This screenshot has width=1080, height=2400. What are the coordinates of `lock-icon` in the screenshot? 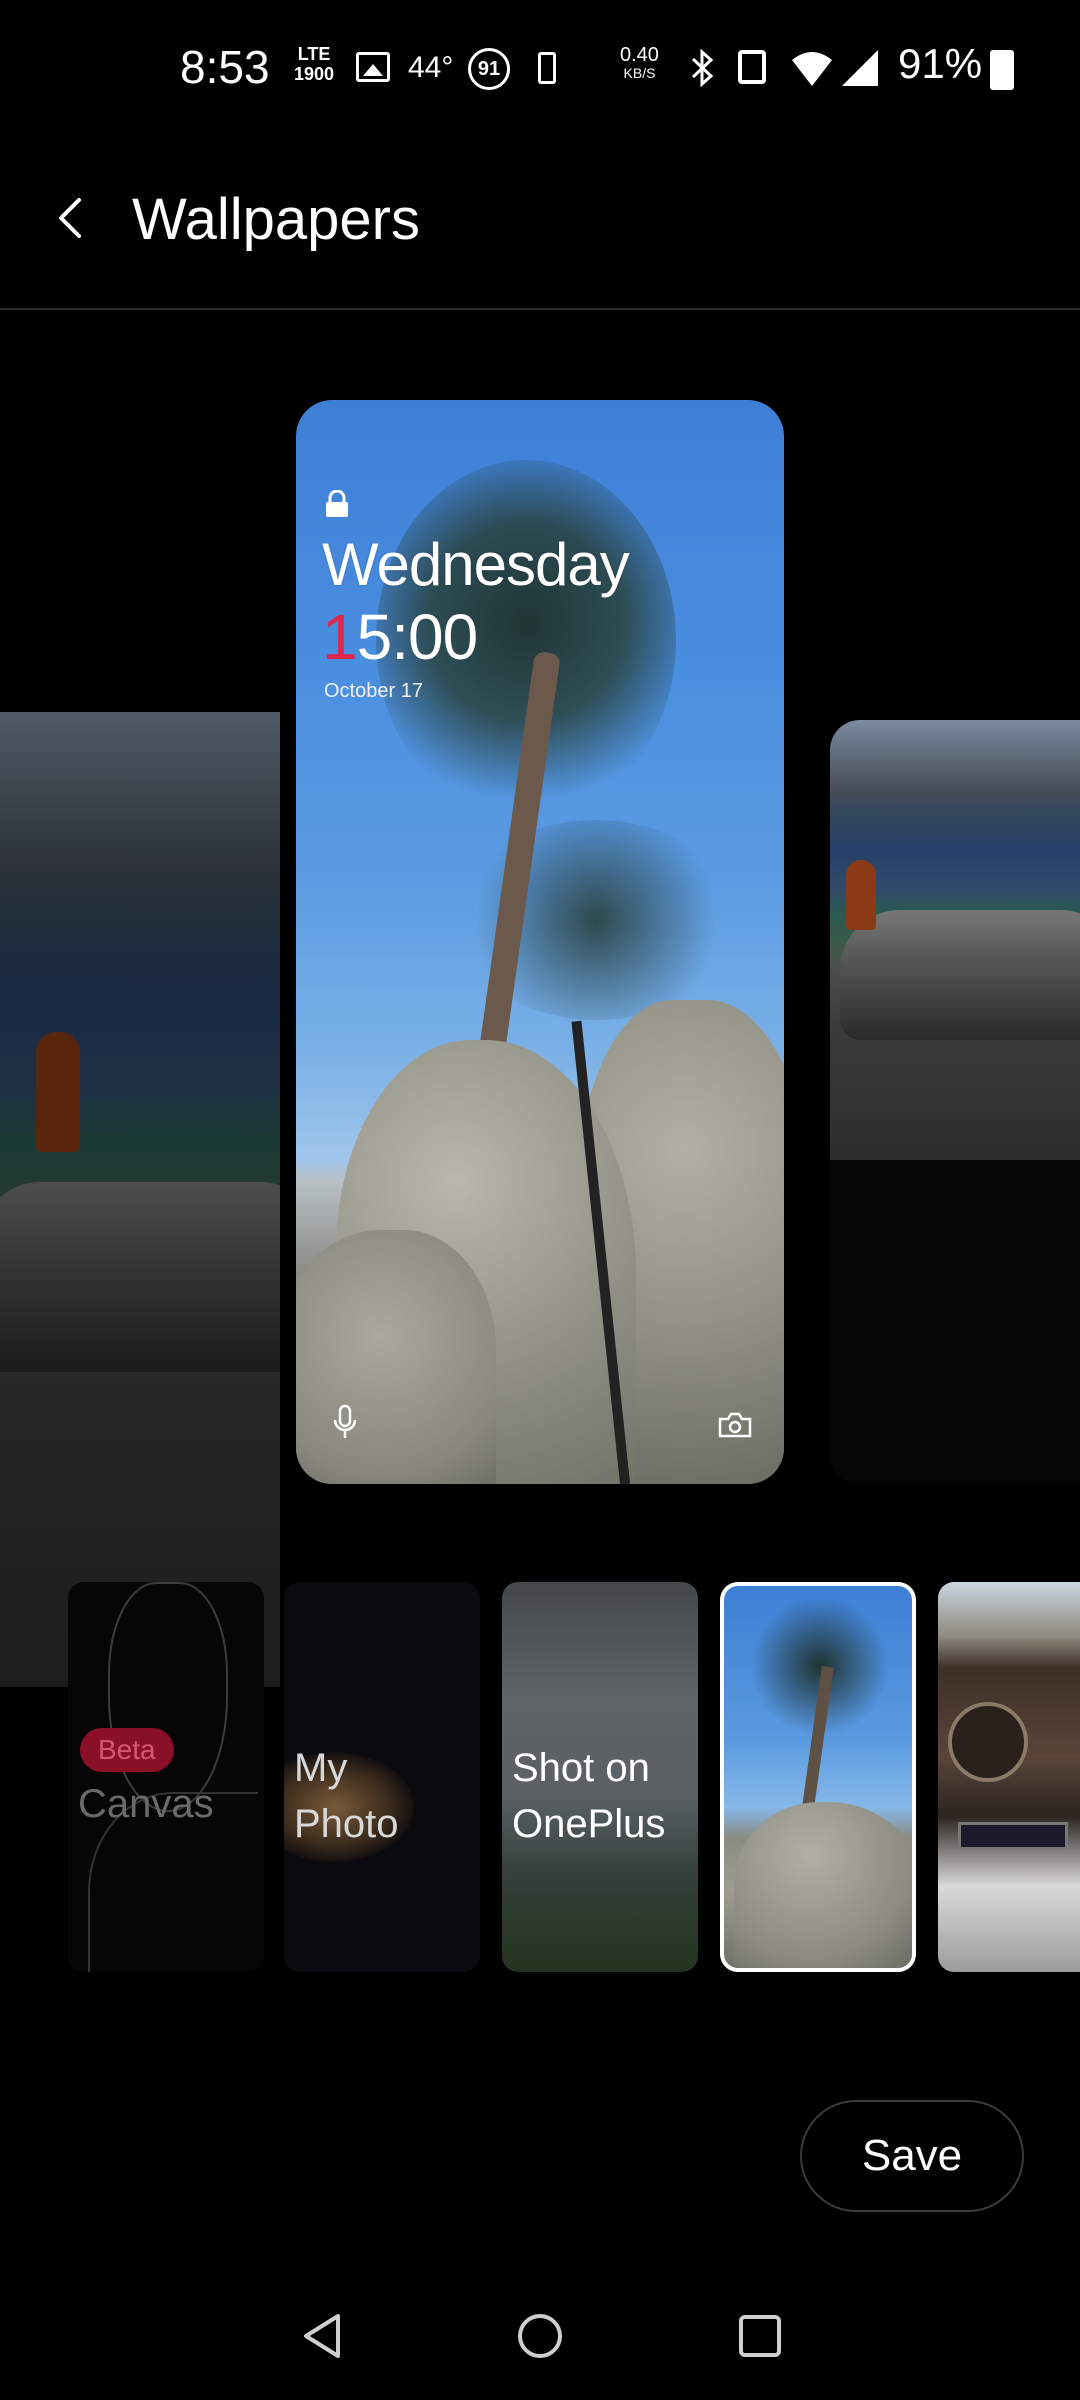 It's located at (337, 503).